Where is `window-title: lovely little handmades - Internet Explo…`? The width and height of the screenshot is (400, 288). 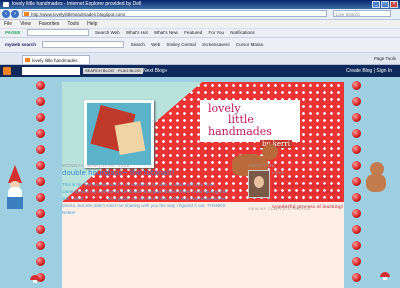
window-title: lovely little handmades - Internet Explo… is located at coordinates (77, 4).